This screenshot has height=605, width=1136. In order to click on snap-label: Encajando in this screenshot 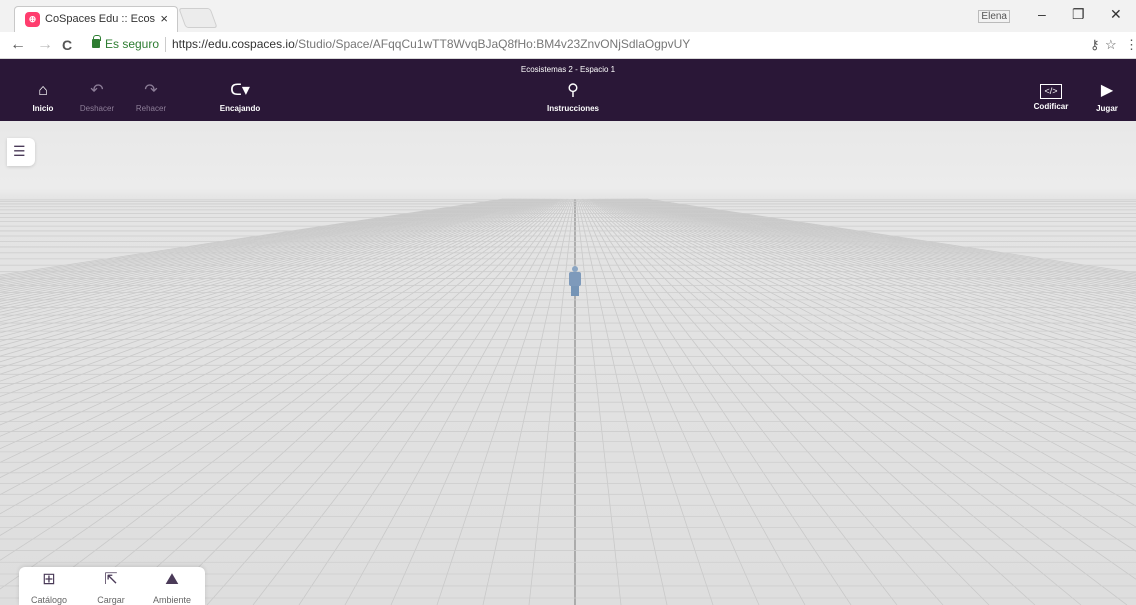, I will do `click(240, 108)`.